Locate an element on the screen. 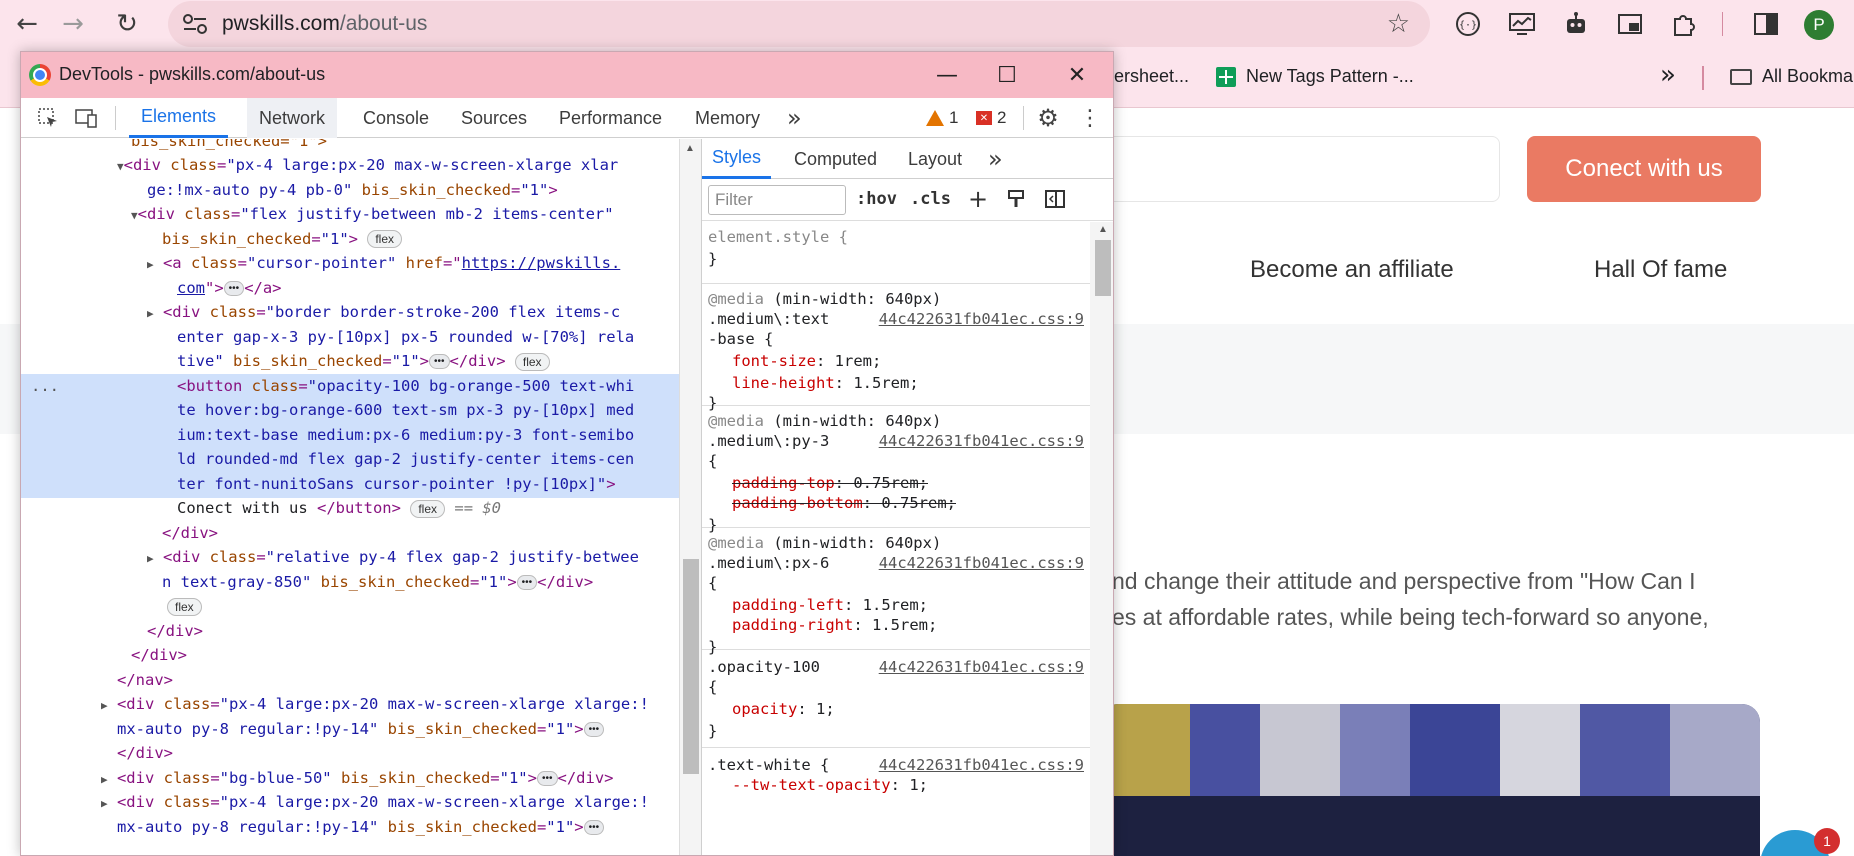 This screenshot has height=856, width=1854. style-rule: element.style { } is located at coordinates (896, 253).